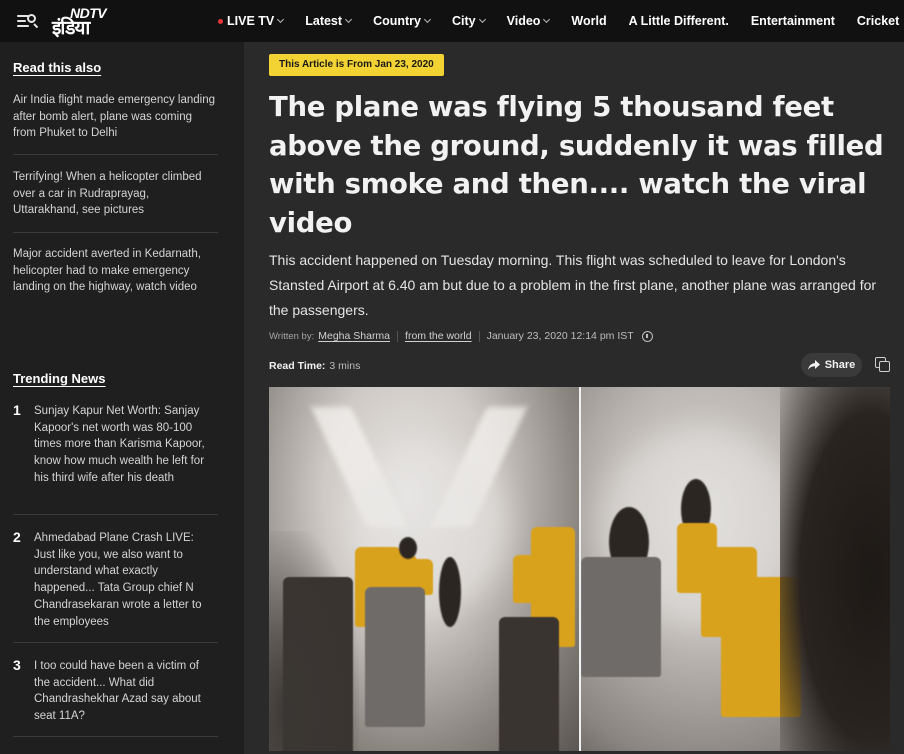 The image size is (904, 754). What do you see at coordinates (17, 537) in the screenshot?
I see `trending-number: 2` at bounding box center [17, 537].